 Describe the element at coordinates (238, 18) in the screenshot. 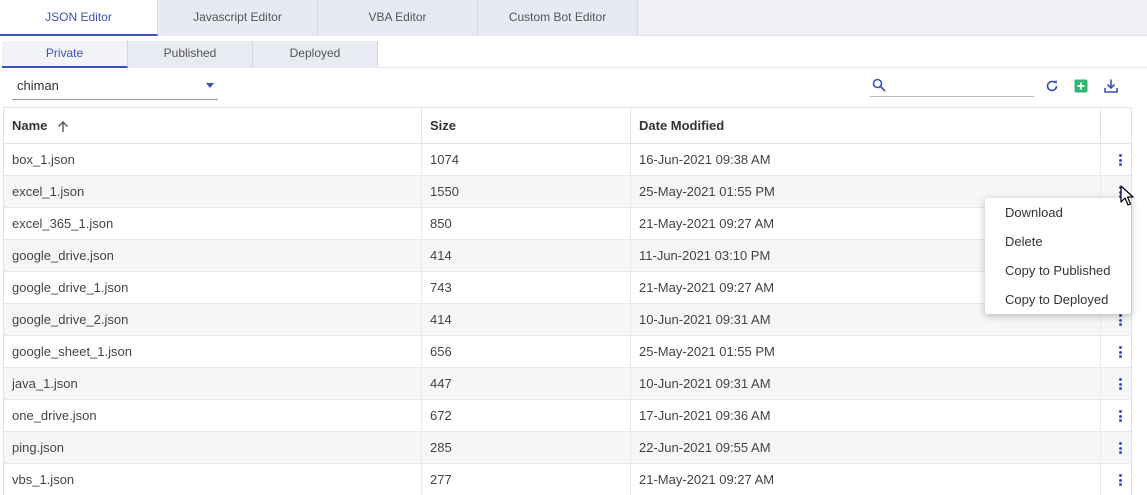

I see `tab-javascript-editor: Javascript Editor` at that location.